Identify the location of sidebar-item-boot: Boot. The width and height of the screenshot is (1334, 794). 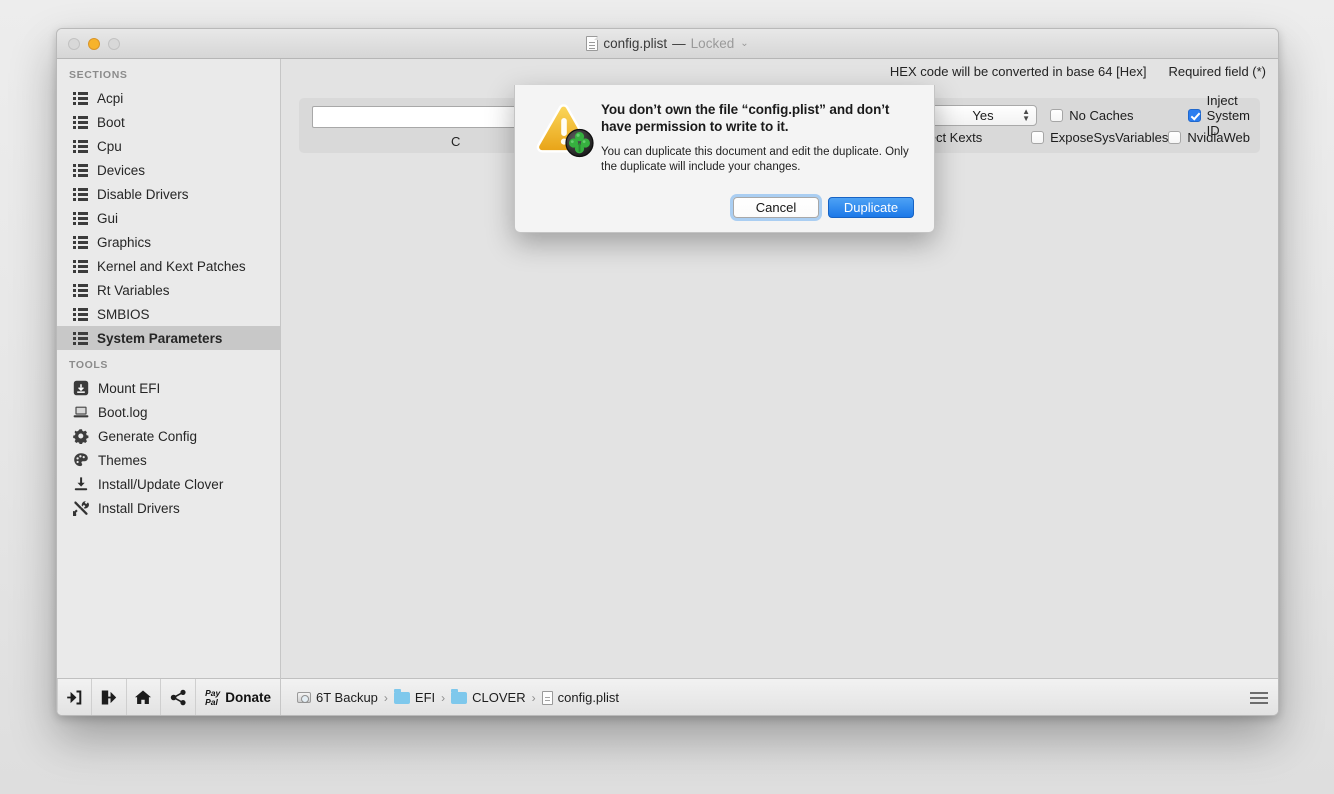
(168, 122).